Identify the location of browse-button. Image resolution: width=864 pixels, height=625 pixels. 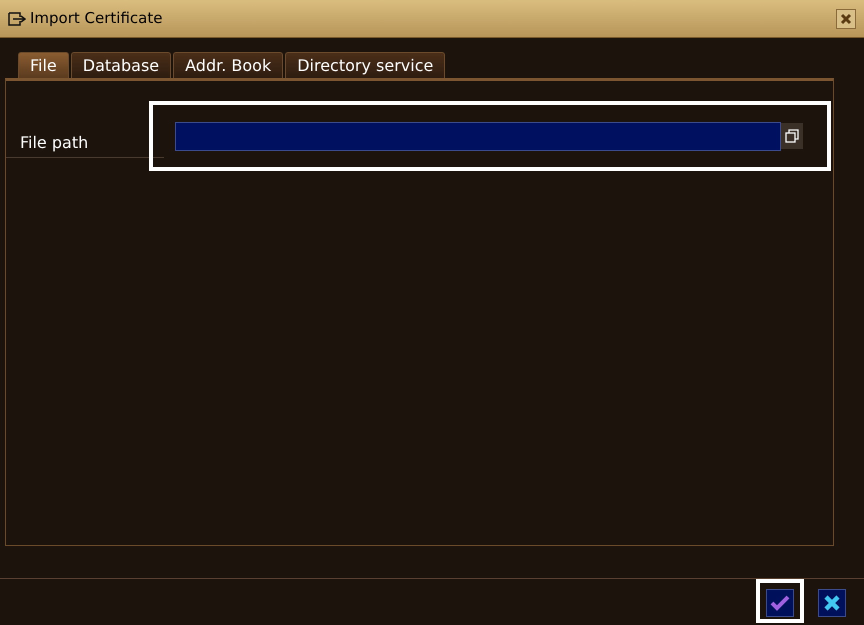
(792, 136).